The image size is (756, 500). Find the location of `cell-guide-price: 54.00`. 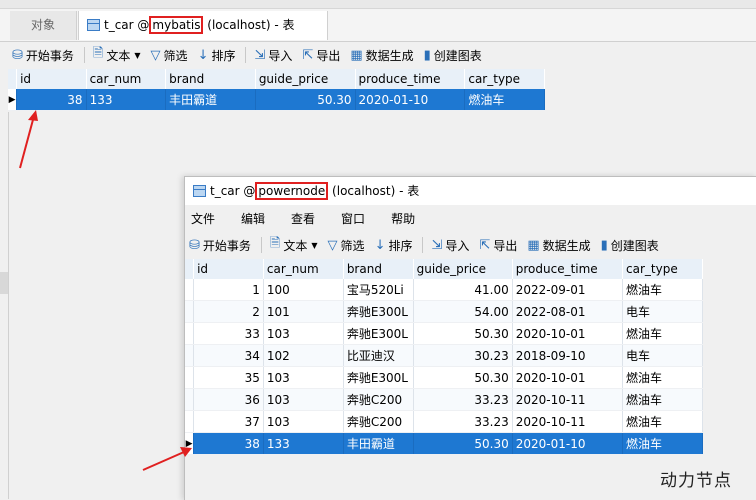

cell-guide-price: 54.00 is located at coordinates (463, 311).